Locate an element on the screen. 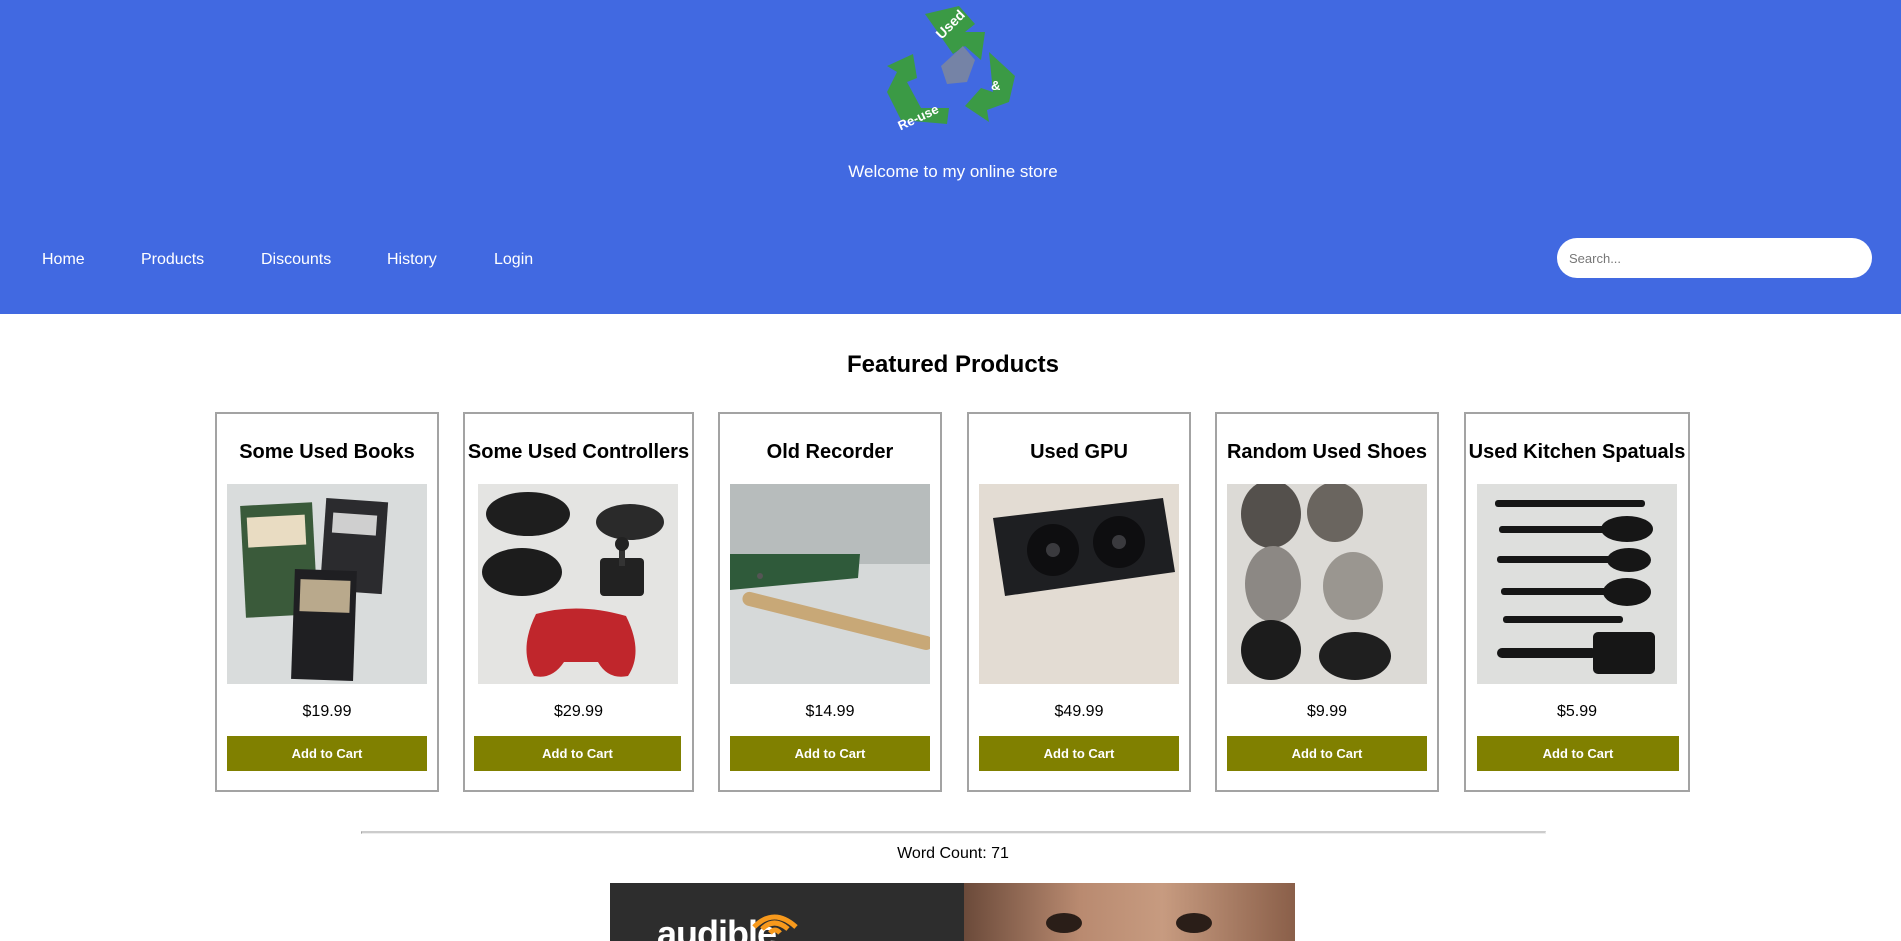  logo-text-and: & is located at coordinates (995, 85).